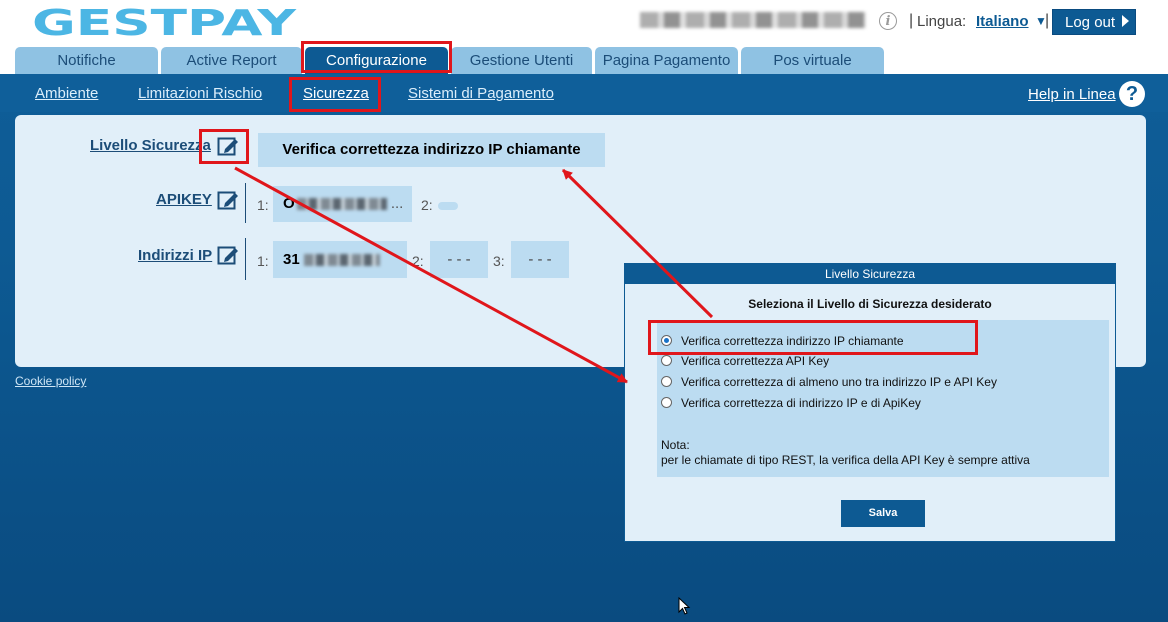 Image resolution: width=1168 pixels, height=622 pixels. What do you see at coordinates (66, 93) in the screenshot?
I see `subnav-ambiente: Ambiente` at bounding box center [66, 93].